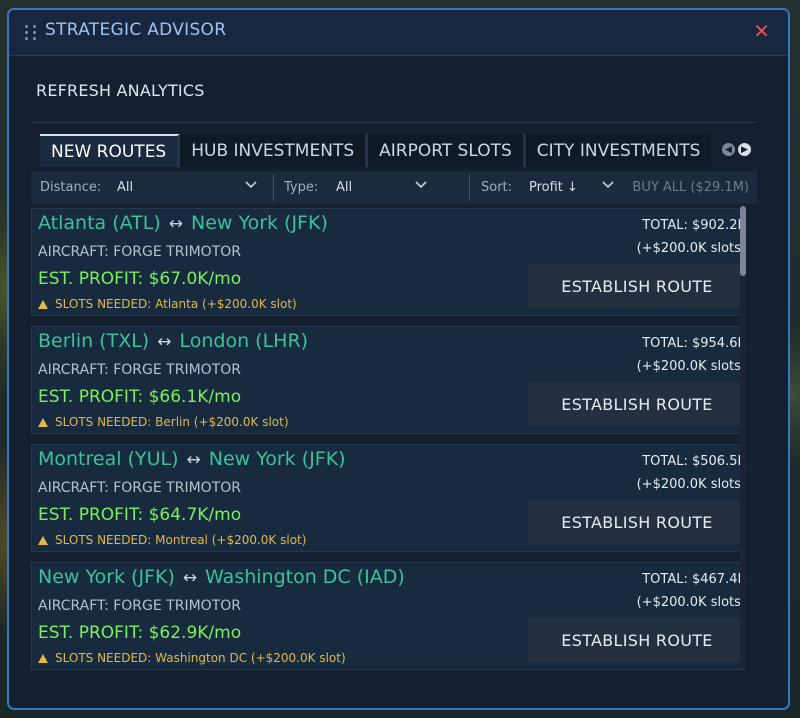  Describe the element at coordinates (172, 422) in the screenshot. I see `slots-needed-text: SLOTS NEEDED: Berlin (+$200.0K slot)` at that location.